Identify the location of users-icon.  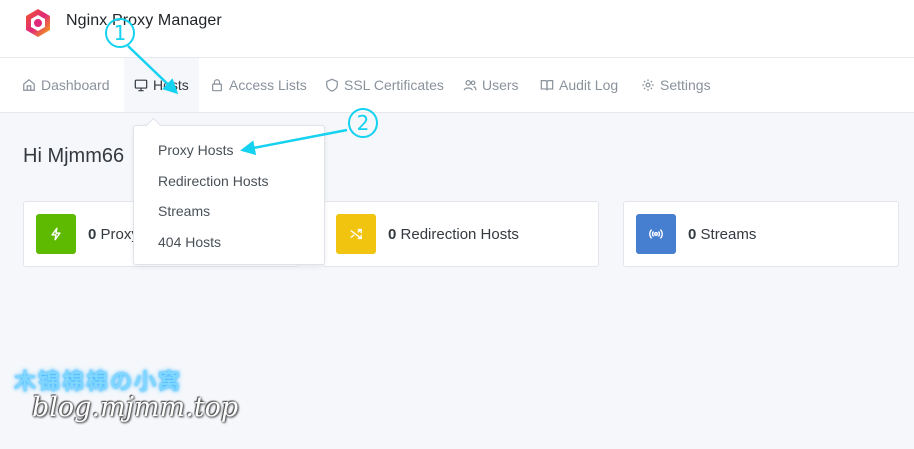
(470, 85).